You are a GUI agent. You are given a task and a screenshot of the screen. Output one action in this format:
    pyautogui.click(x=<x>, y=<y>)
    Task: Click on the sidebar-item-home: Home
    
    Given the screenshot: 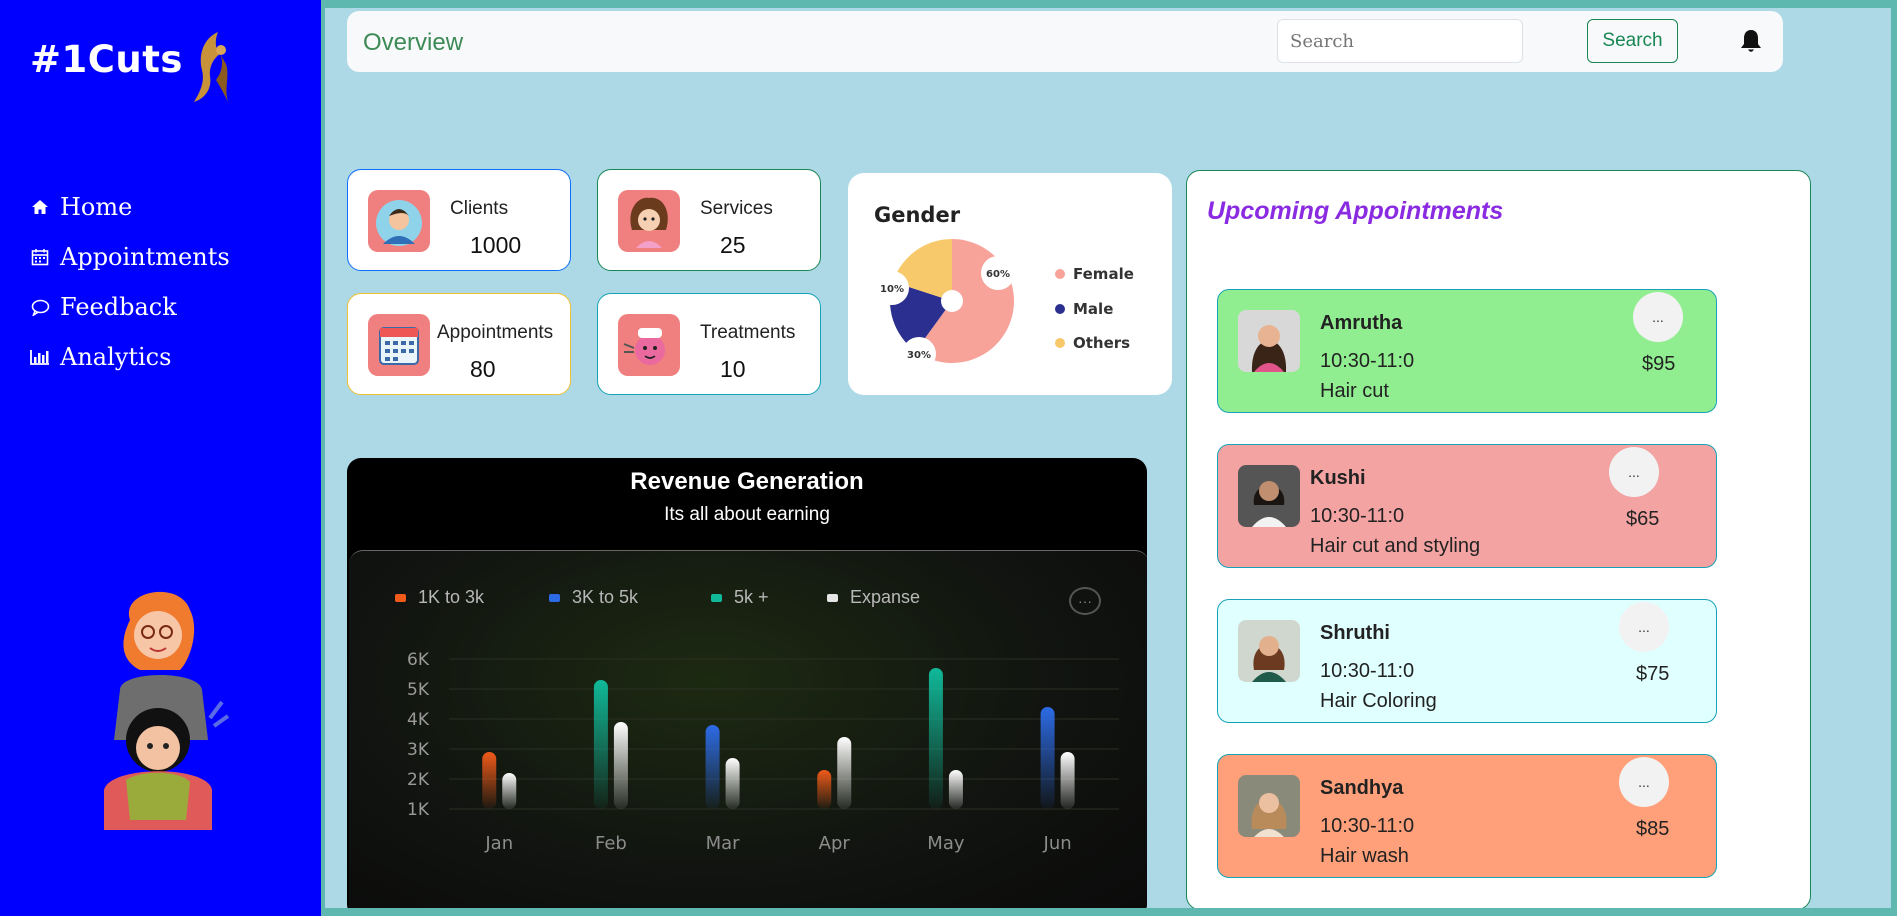 What is the action you would take?
    pyautogui.click(x=130, y=207)
    